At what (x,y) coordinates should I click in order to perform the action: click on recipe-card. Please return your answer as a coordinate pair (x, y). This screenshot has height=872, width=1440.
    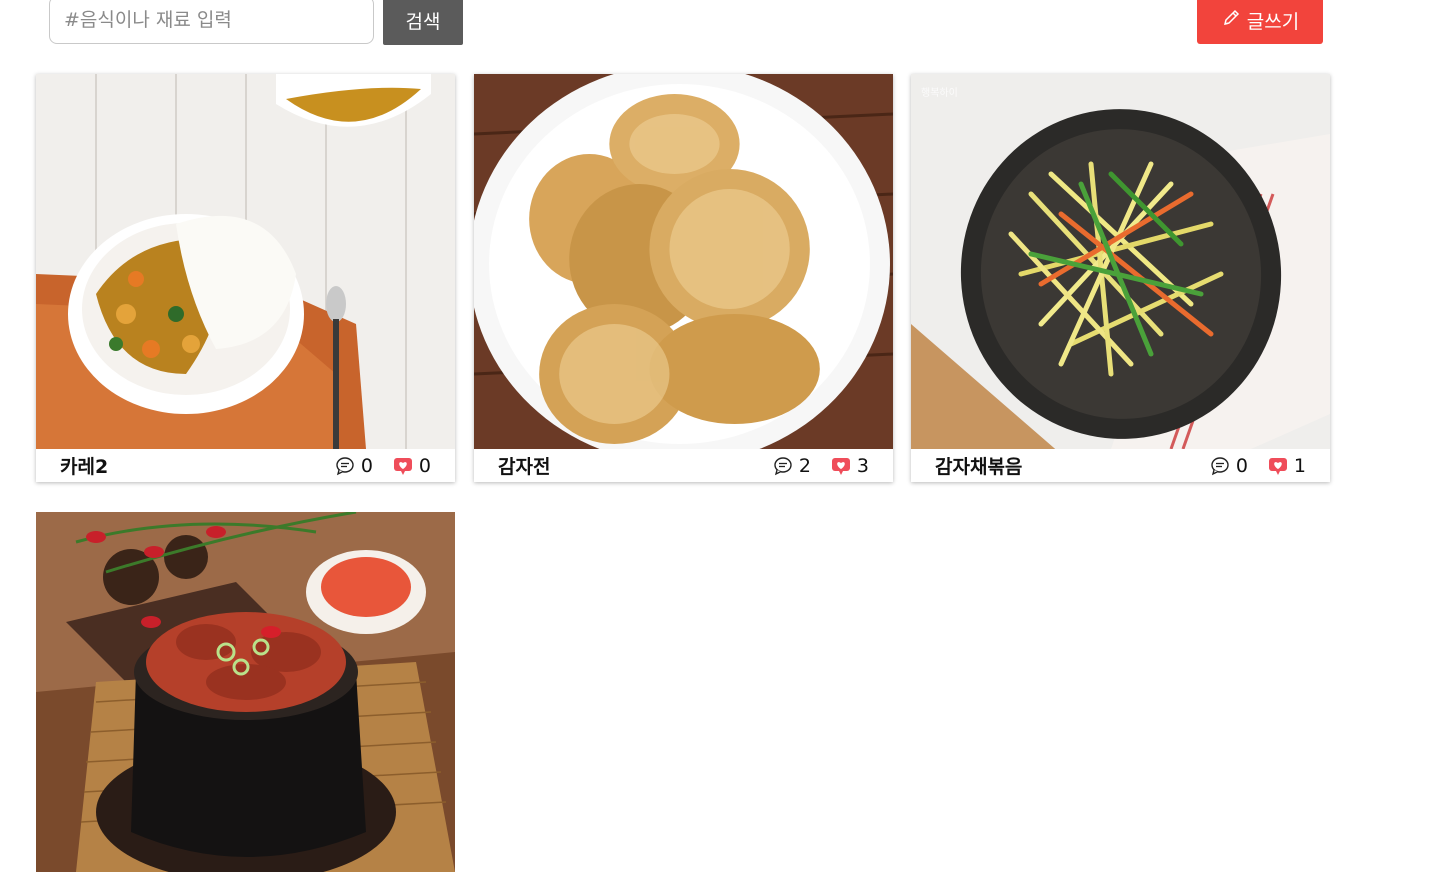
    Looking at the image, I should click on (245, 692).